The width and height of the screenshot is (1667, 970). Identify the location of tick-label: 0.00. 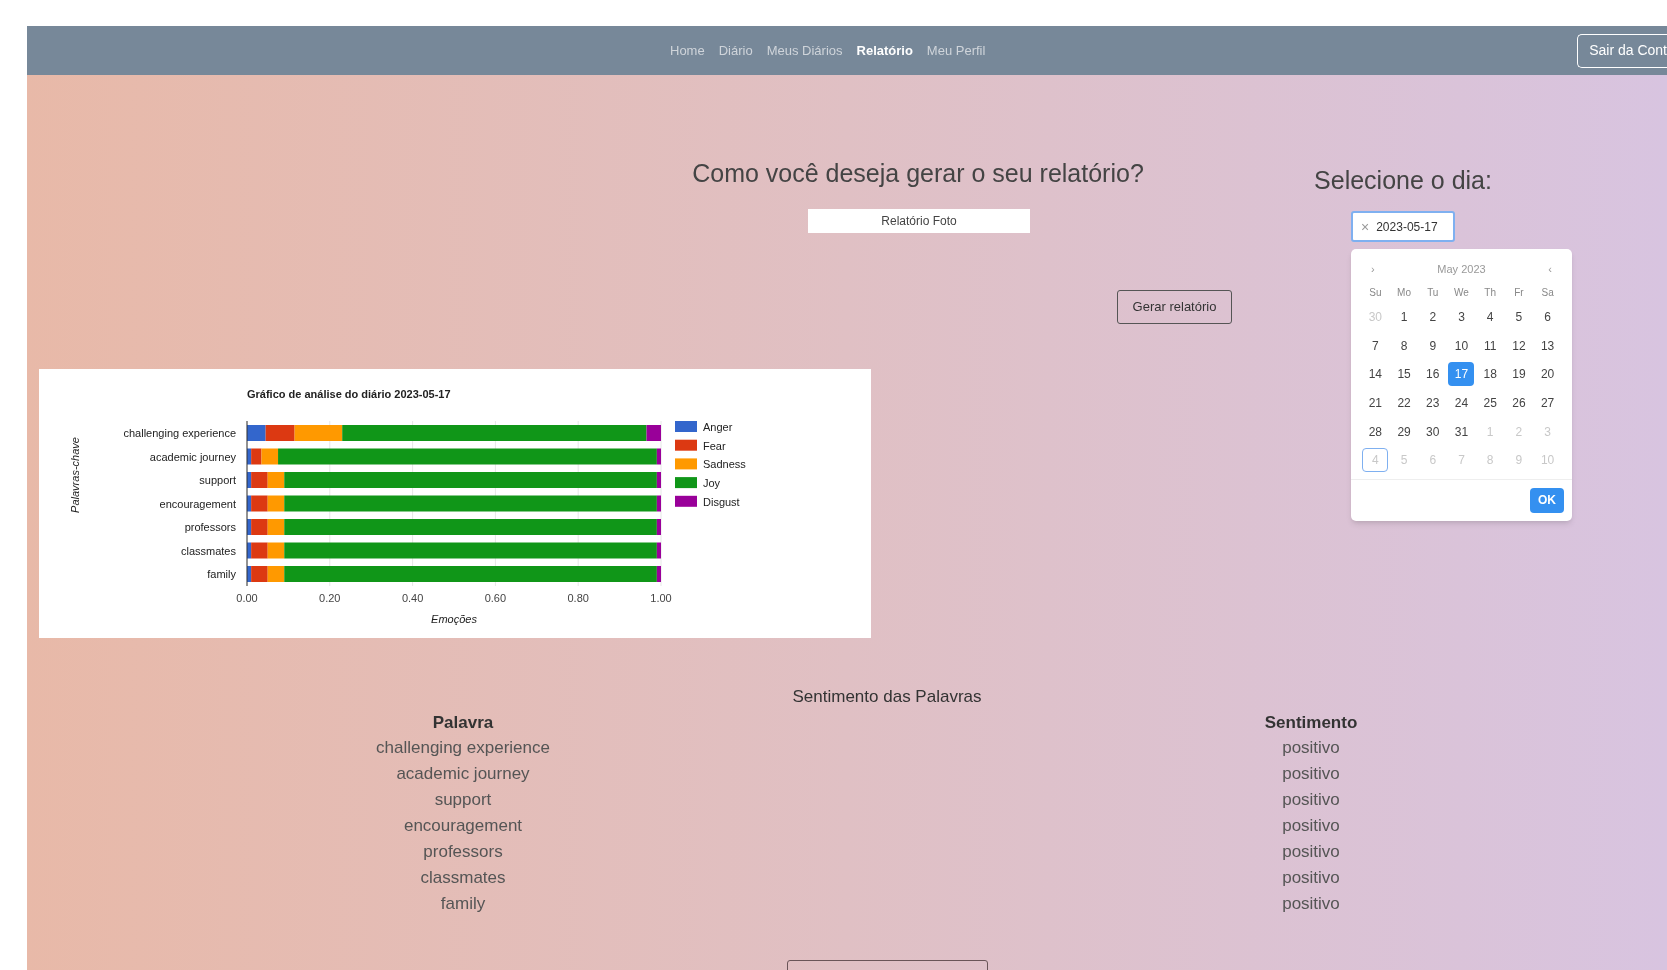
(247, 598).